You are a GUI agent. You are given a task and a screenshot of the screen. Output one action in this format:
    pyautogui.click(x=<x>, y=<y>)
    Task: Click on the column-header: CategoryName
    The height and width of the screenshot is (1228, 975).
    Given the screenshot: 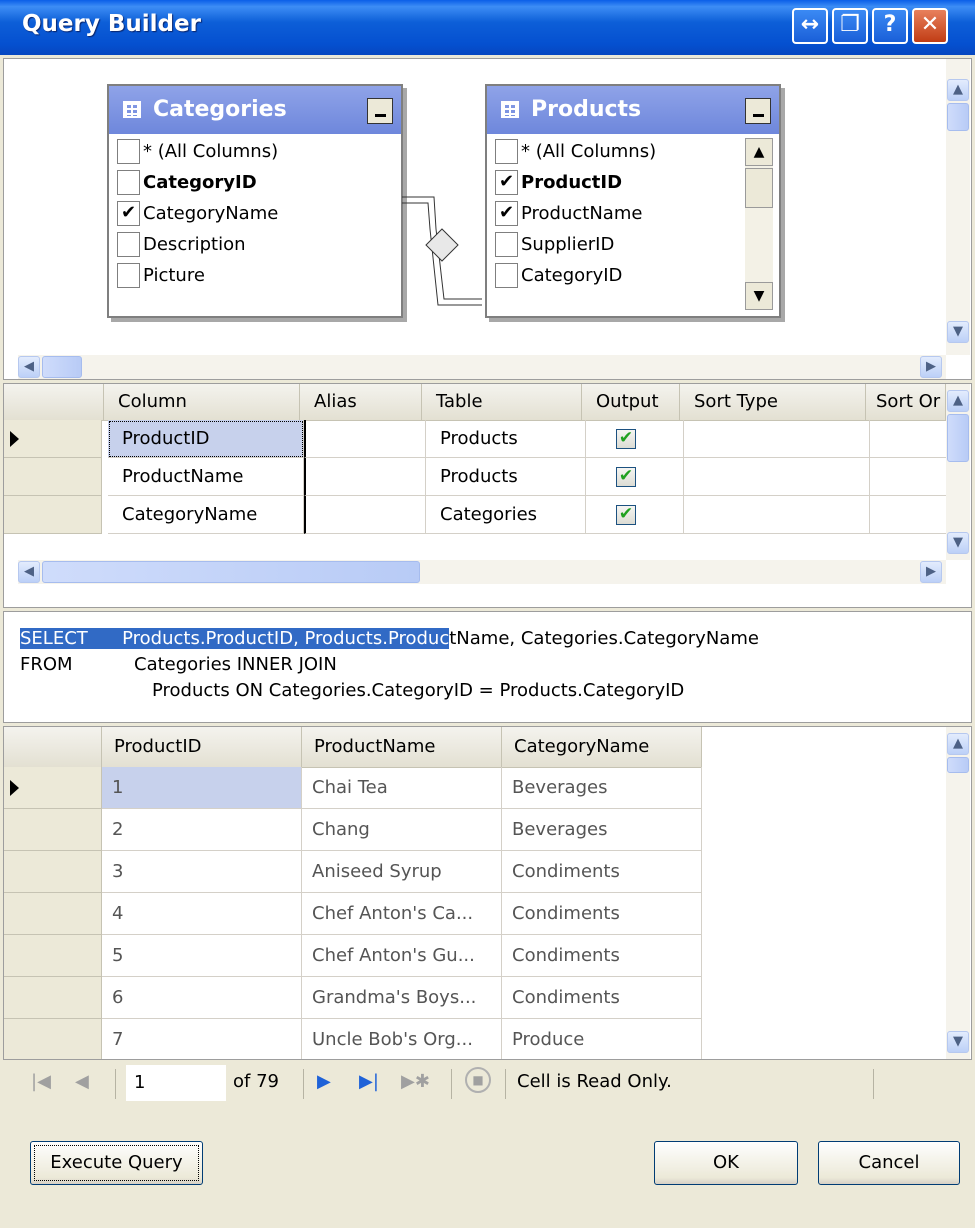 What is the action you would take?
    pyautogui.click(x=602, y=747)
    